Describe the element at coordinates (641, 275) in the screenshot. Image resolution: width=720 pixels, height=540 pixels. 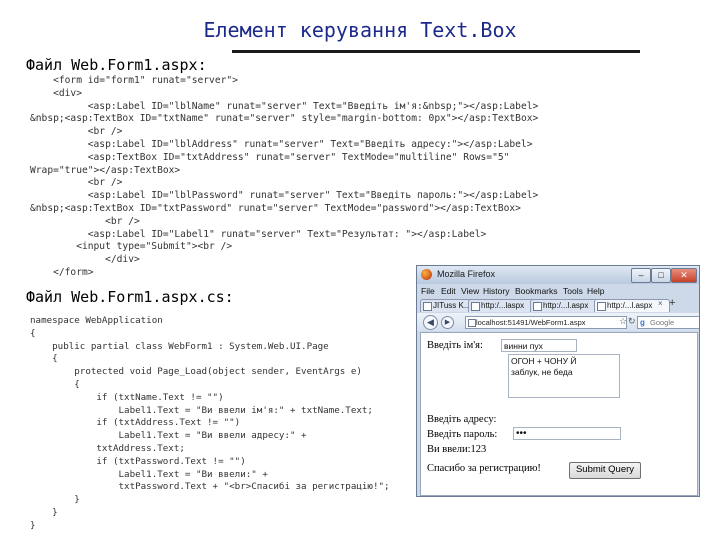
I see `minimize-button: –` at that location.